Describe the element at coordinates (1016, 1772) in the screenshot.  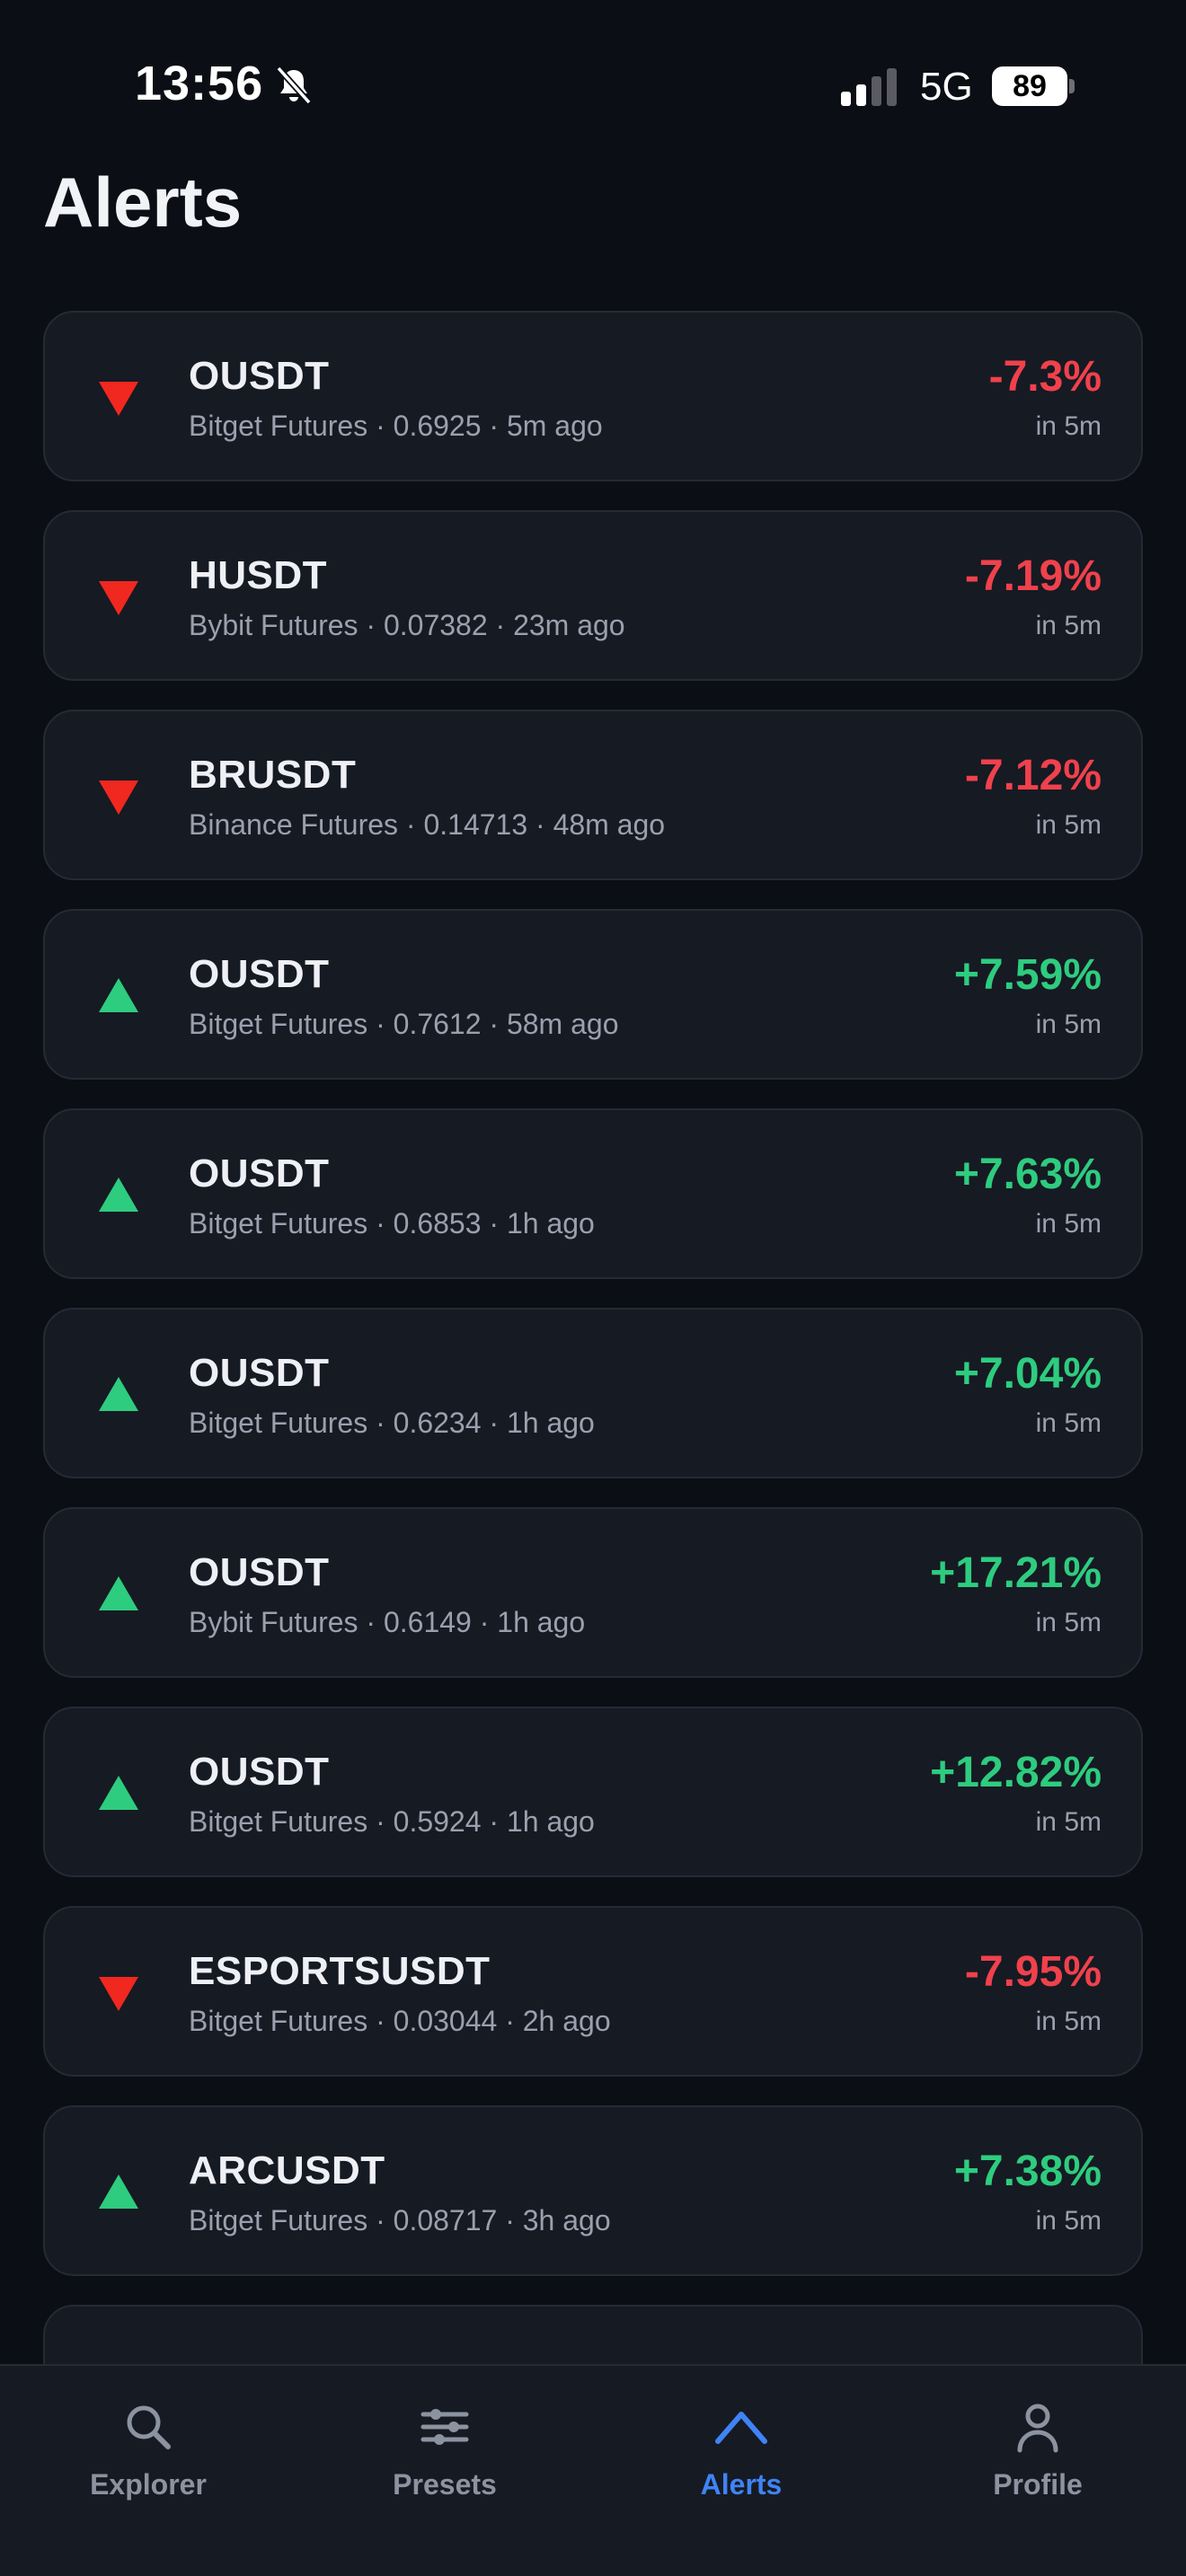
I see `alert-change: +12.82%` at that location.